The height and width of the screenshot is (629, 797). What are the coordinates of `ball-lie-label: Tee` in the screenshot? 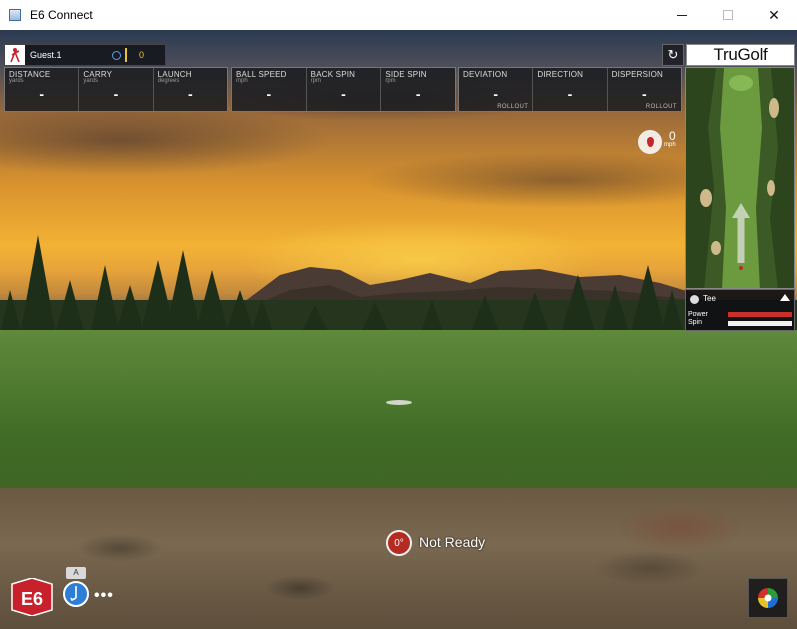 It's located at (709, 298).